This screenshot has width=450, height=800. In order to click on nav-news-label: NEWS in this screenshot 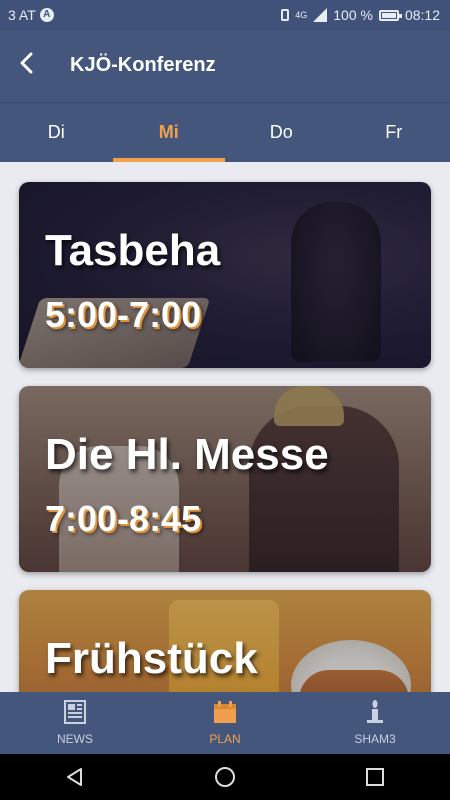, I will do `click(75, 739)`.